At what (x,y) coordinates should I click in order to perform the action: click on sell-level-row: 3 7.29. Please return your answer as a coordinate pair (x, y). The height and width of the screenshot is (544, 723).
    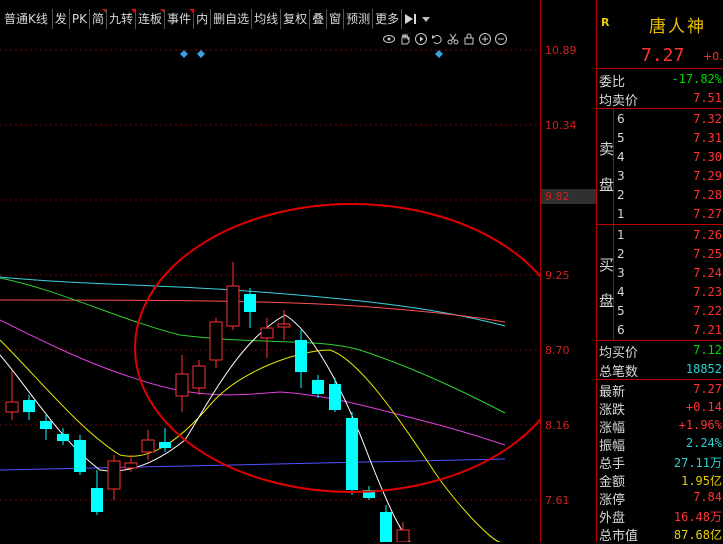
    Looking at the image, I should click on (660, 176).